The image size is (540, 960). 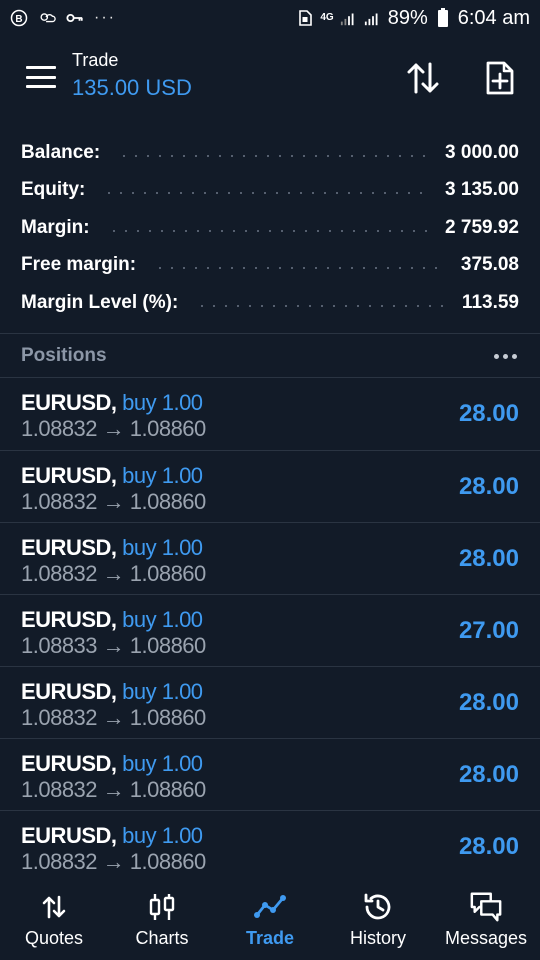 What do you see at coordinates (79, 265) in the screenshot?
I see `summary-label: Free margin:` at bounding box center [79, 265].